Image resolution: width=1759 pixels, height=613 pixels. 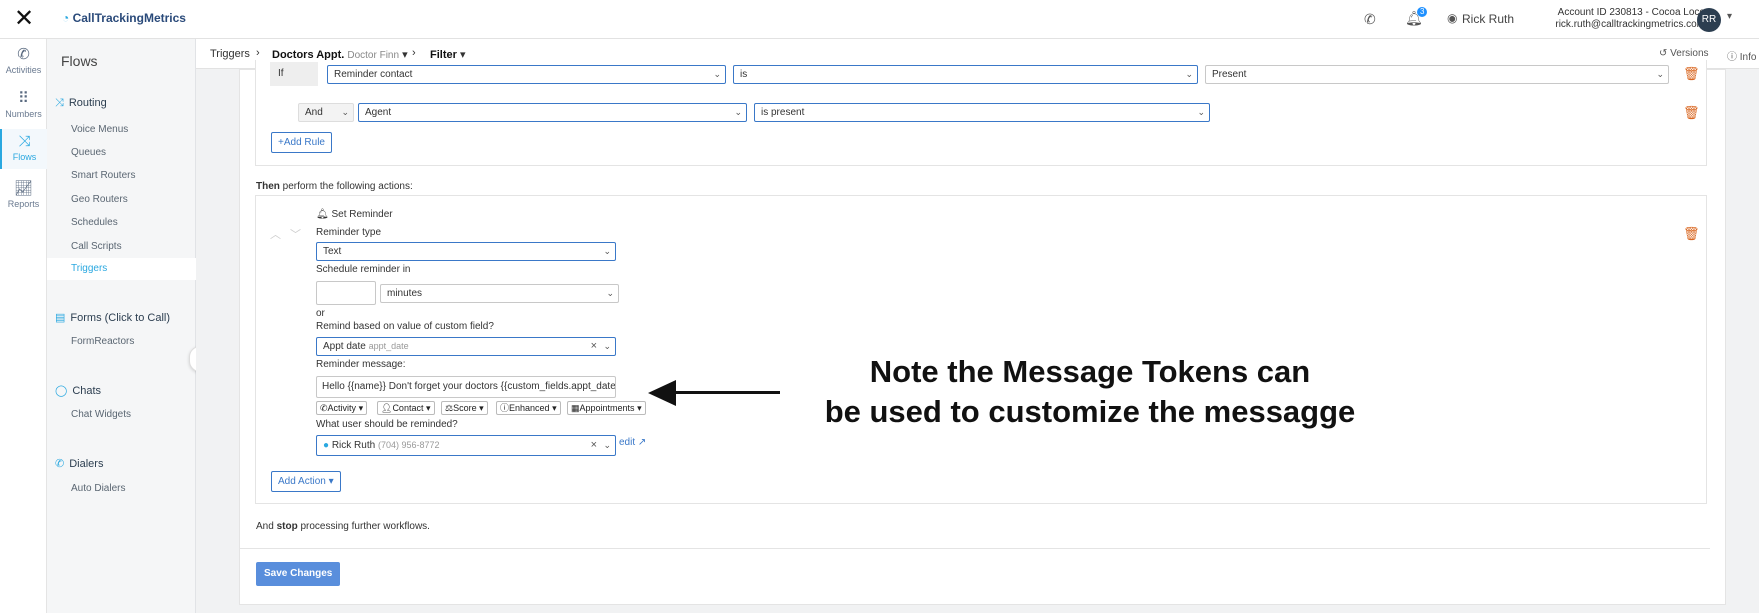 What do you see at coordinates (965, 74) in the screenshot?
I see `rule1-operator-select: is ⌄` at bounding box center [965, 74].